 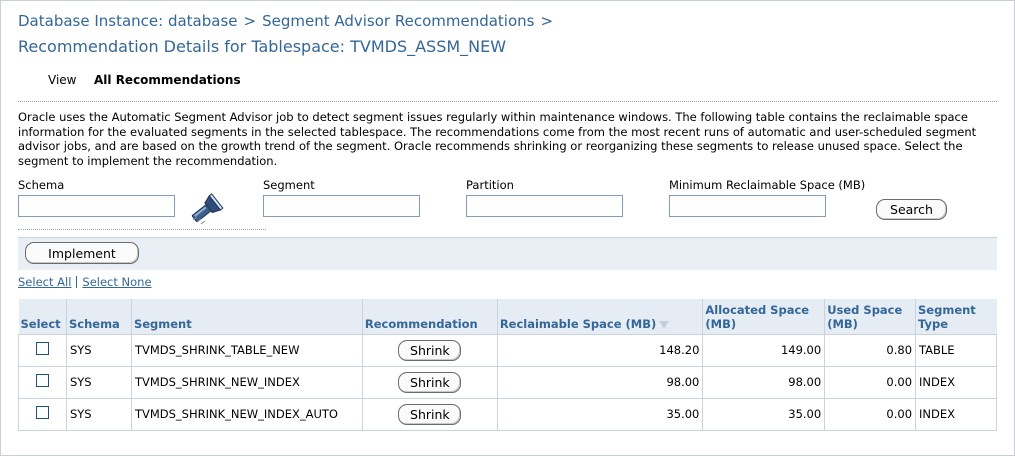 I want to click on select-all-link: Select All, so click(x=44, y=282).